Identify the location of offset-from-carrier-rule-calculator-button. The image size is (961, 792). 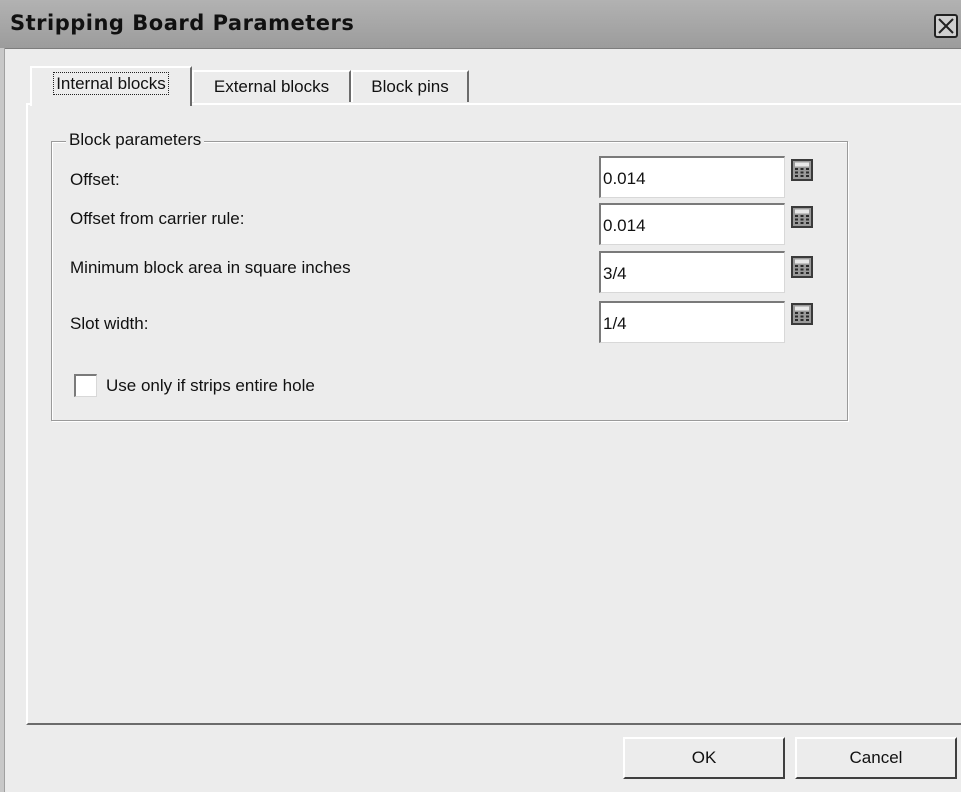
(802, 217).